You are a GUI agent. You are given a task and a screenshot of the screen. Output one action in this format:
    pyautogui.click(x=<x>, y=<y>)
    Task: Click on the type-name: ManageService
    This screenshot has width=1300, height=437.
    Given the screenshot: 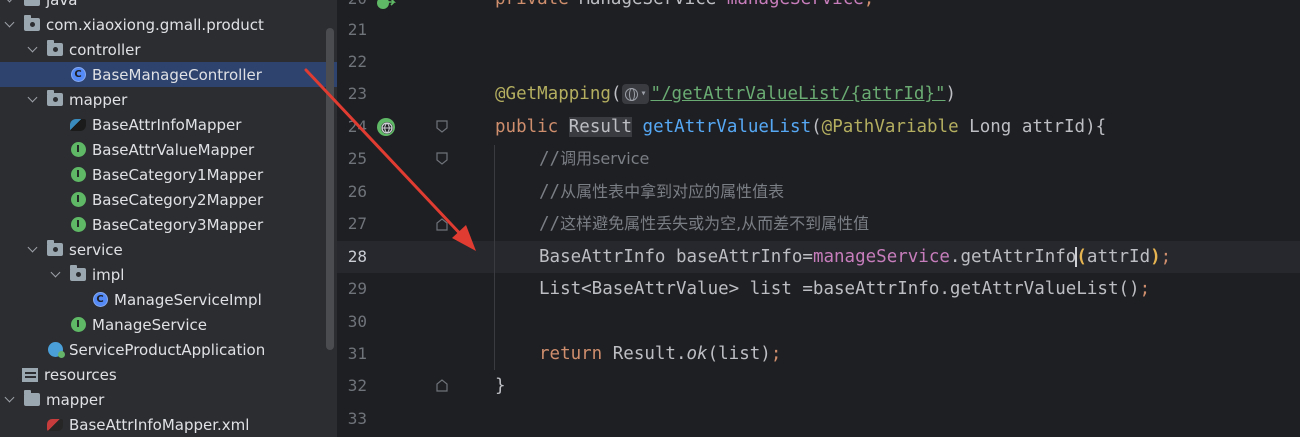 What is the action you would take?
    pyautogui.click(x=647, y=4)
    